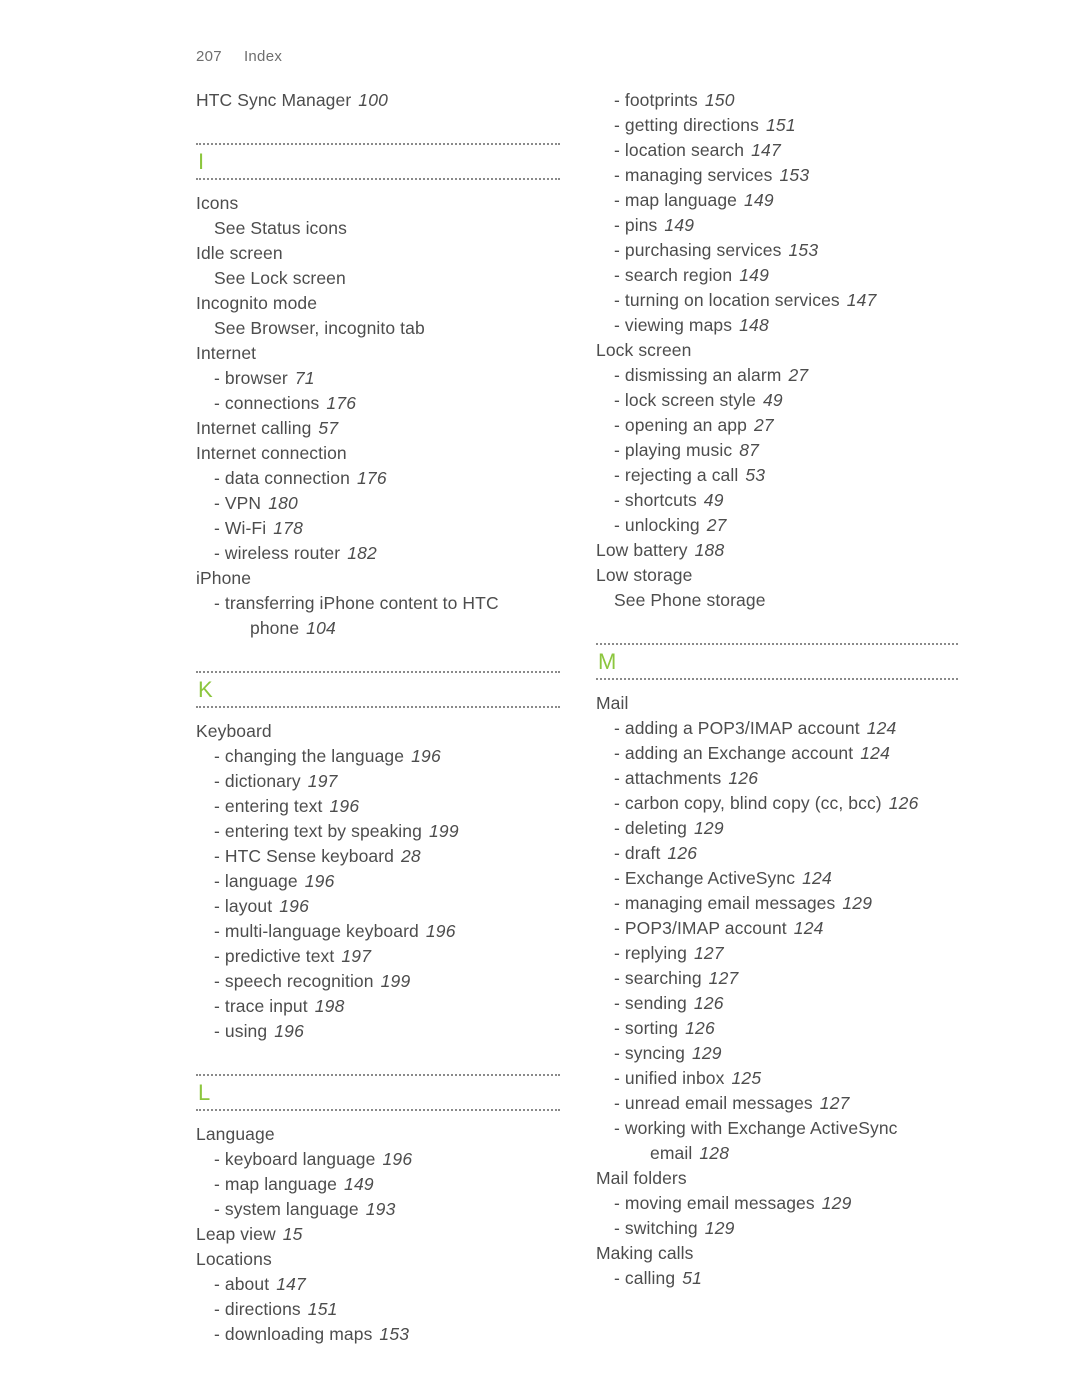 The height and width of the screenshot is (1397, 1080). What do you see at coordinates (282, 478) in the screenshot?
I see `index-entry-label: - data connection` at bounding box center [282, 478].